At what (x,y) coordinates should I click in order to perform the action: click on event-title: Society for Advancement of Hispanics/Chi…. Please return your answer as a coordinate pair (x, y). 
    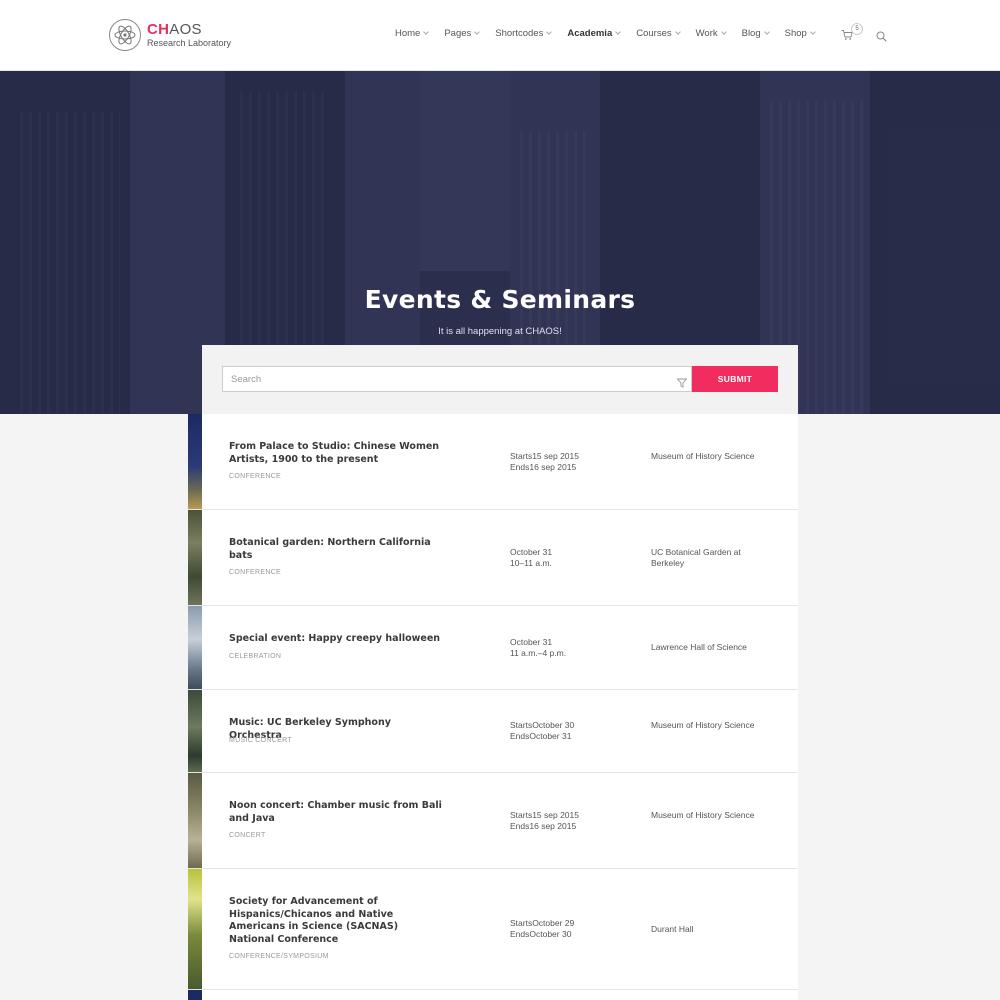
    Looking at the image, I should click on (336, 921).